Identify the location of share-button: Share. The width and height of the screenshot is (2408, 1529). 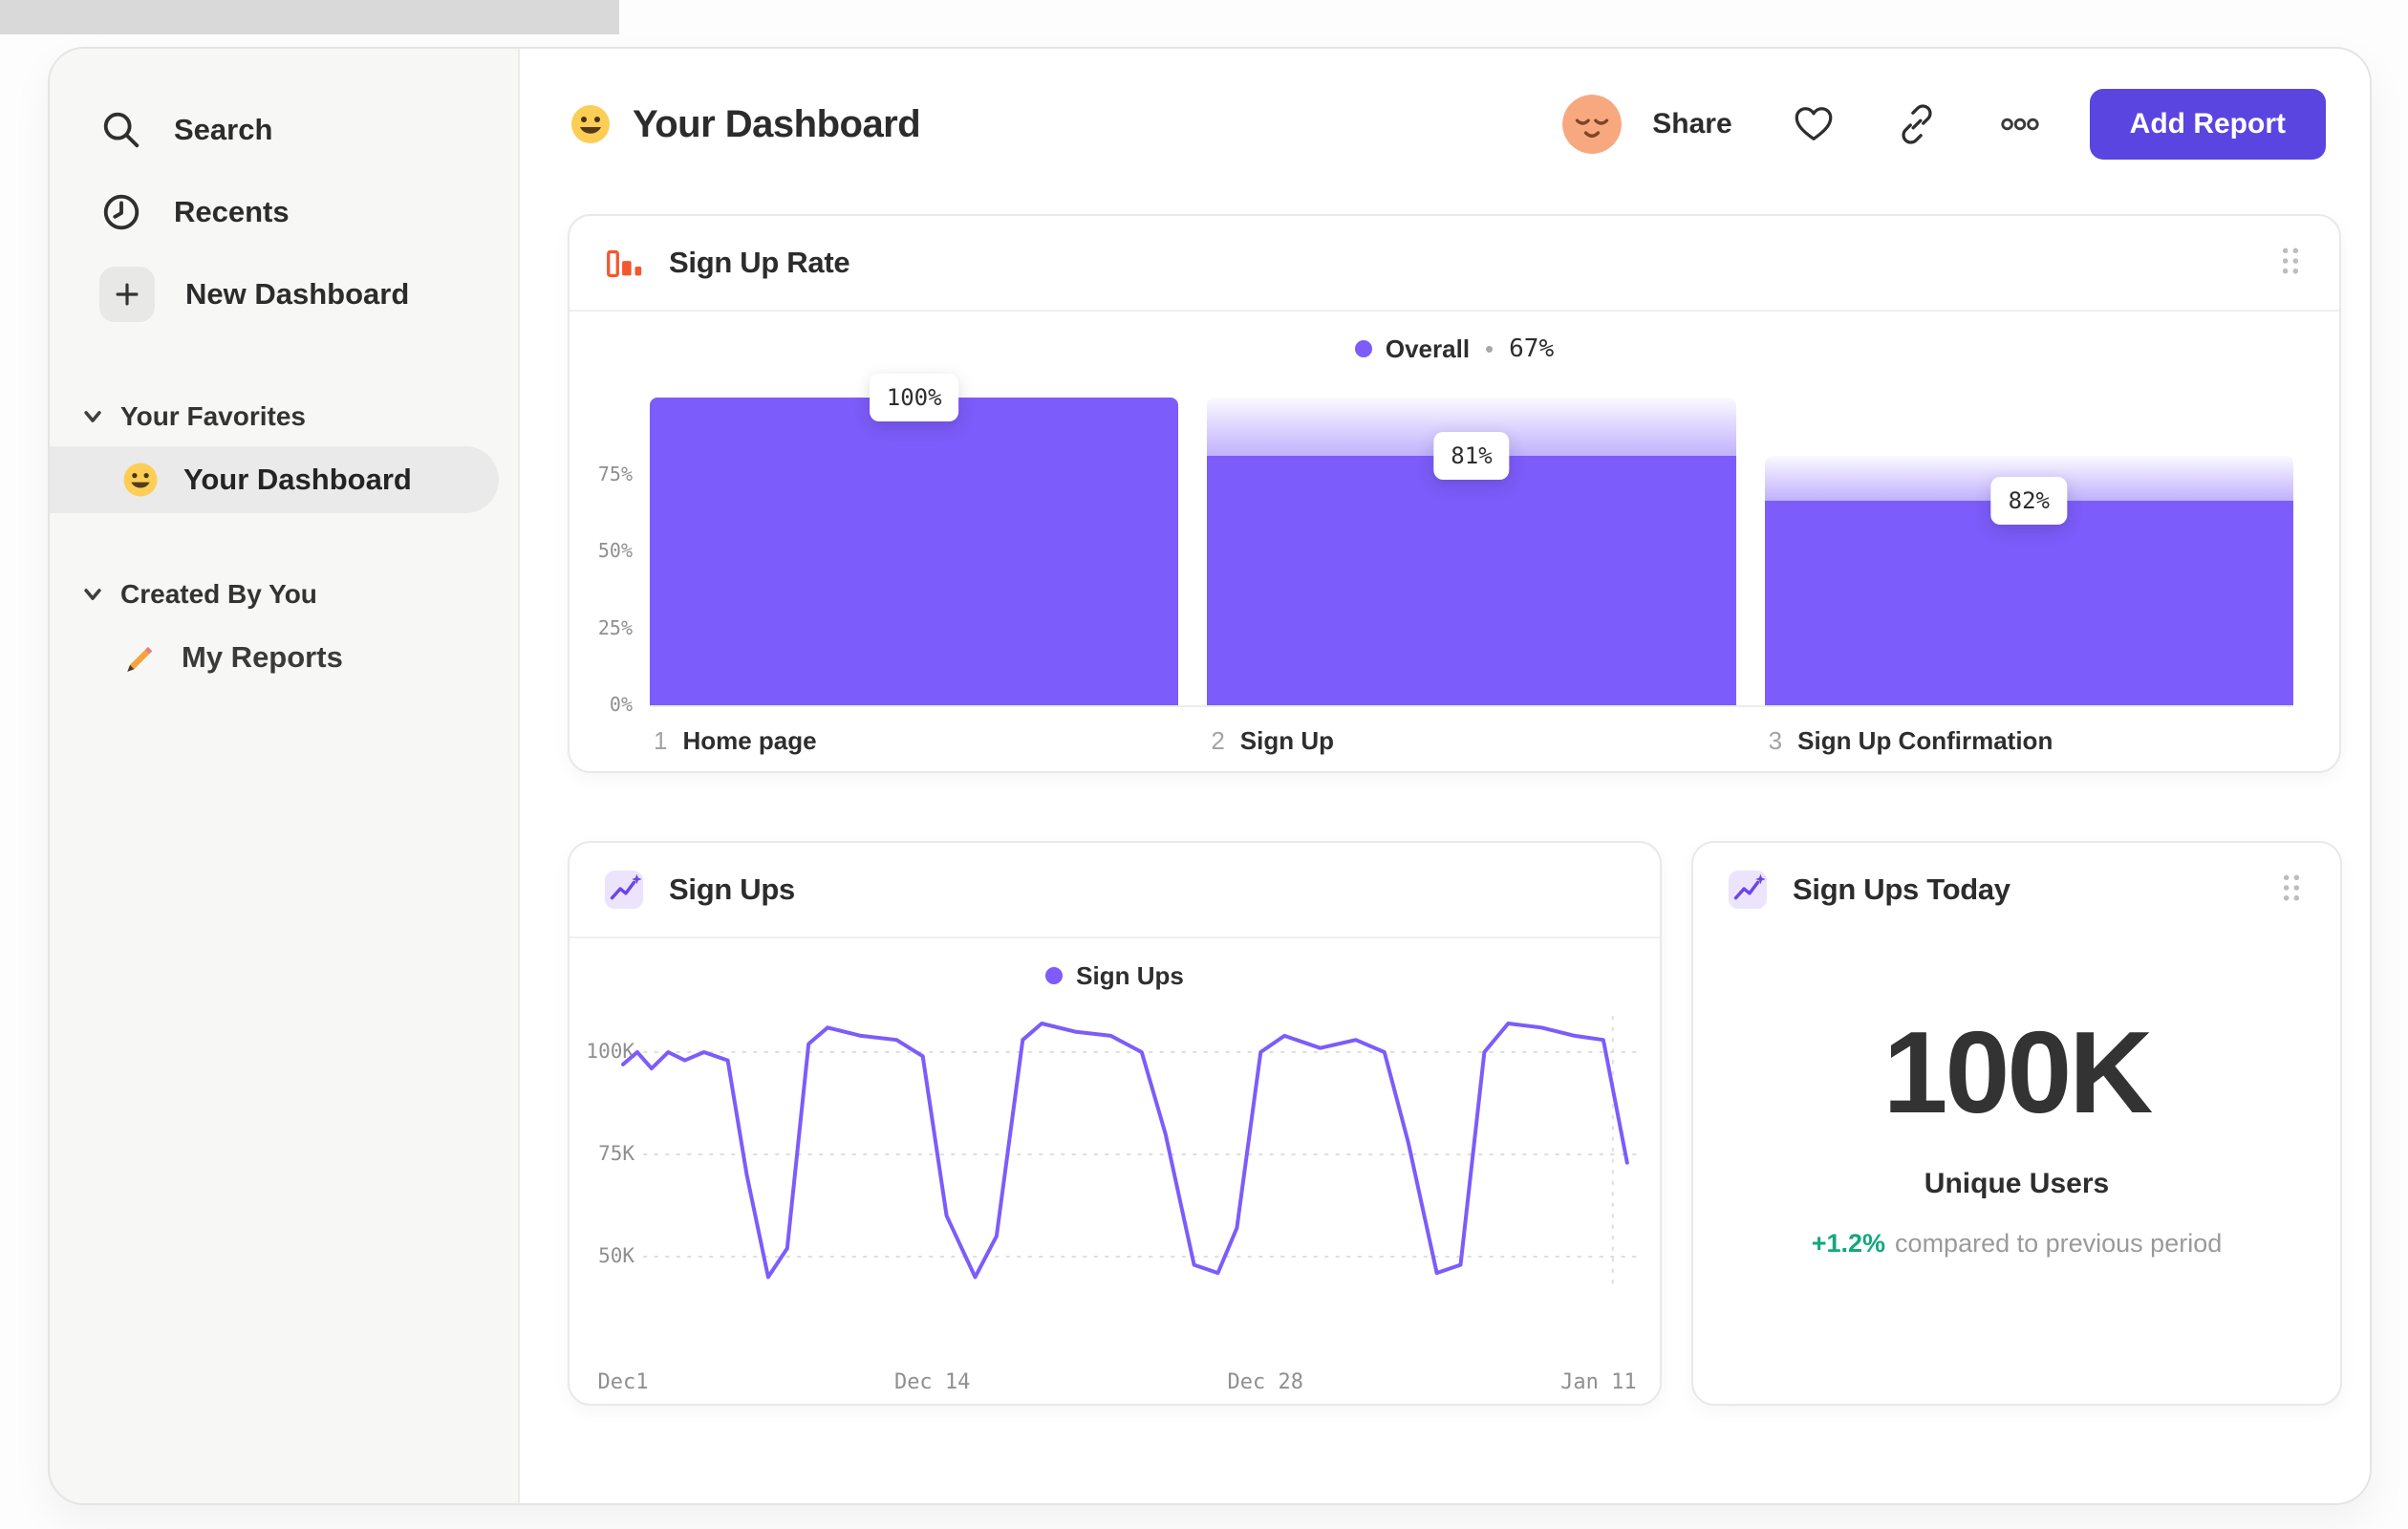
(1692, 124).